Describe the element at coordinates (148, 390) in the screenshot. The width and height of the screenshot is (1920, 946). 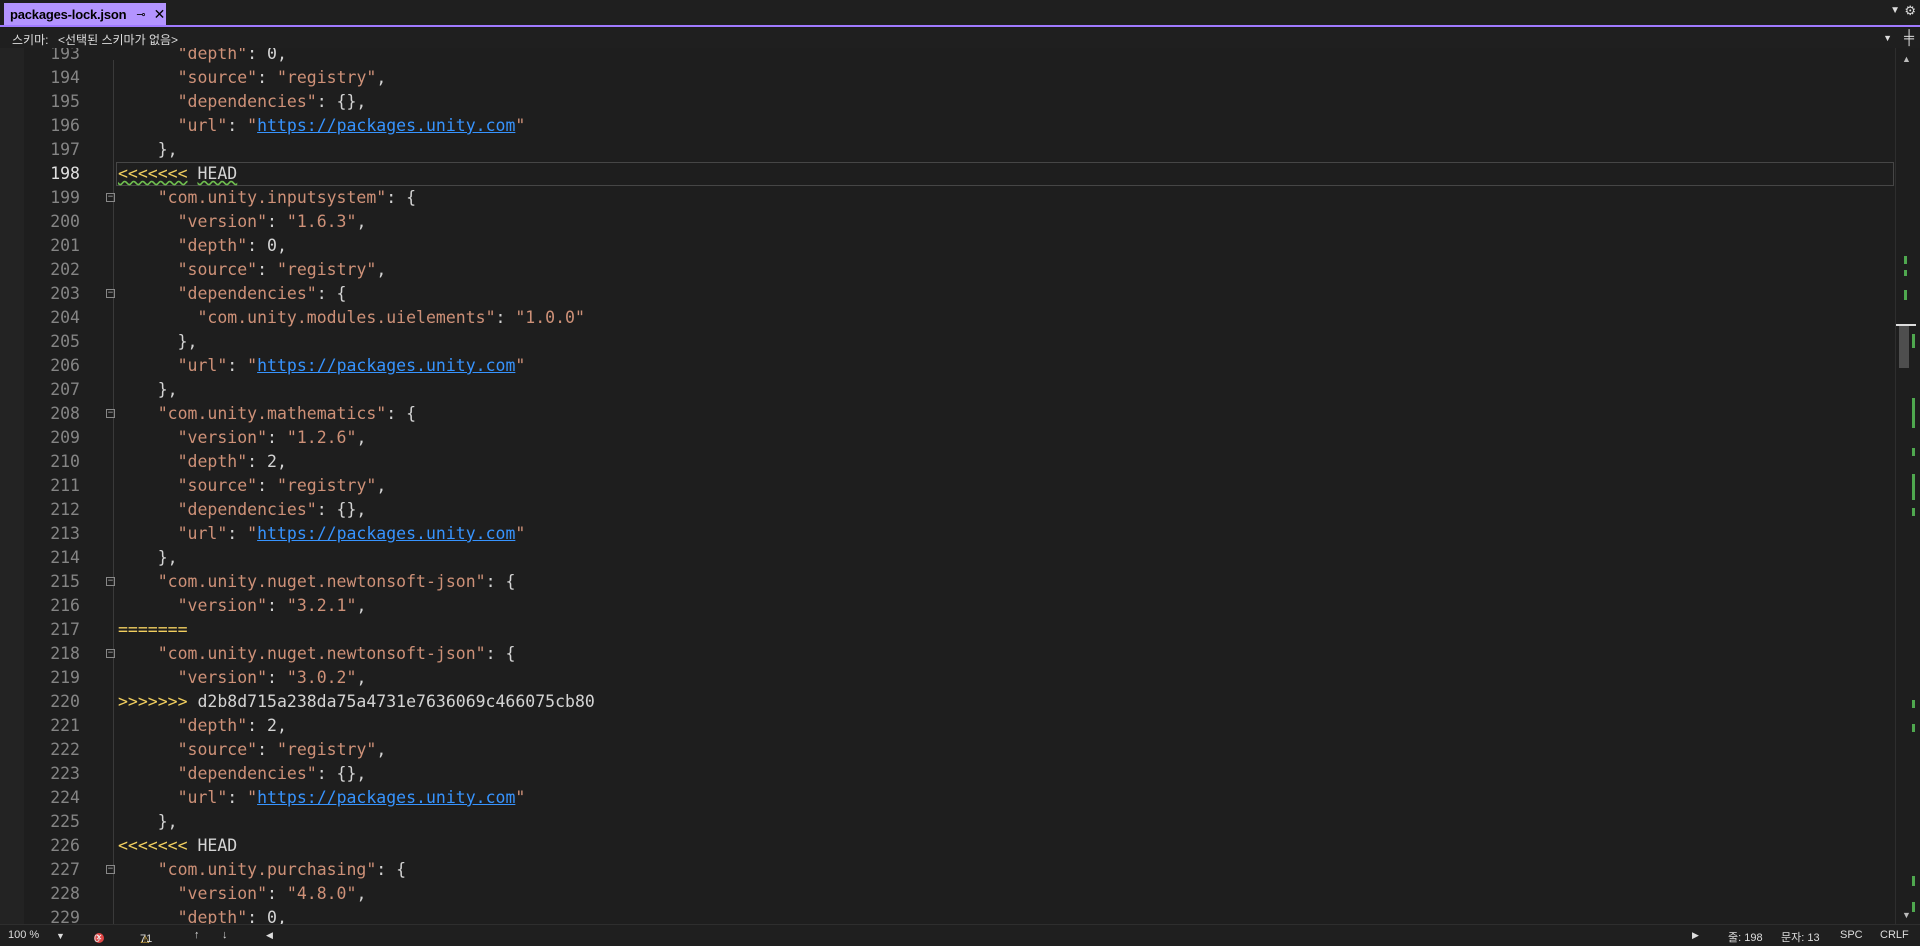
I see `code-text: },` at that location.